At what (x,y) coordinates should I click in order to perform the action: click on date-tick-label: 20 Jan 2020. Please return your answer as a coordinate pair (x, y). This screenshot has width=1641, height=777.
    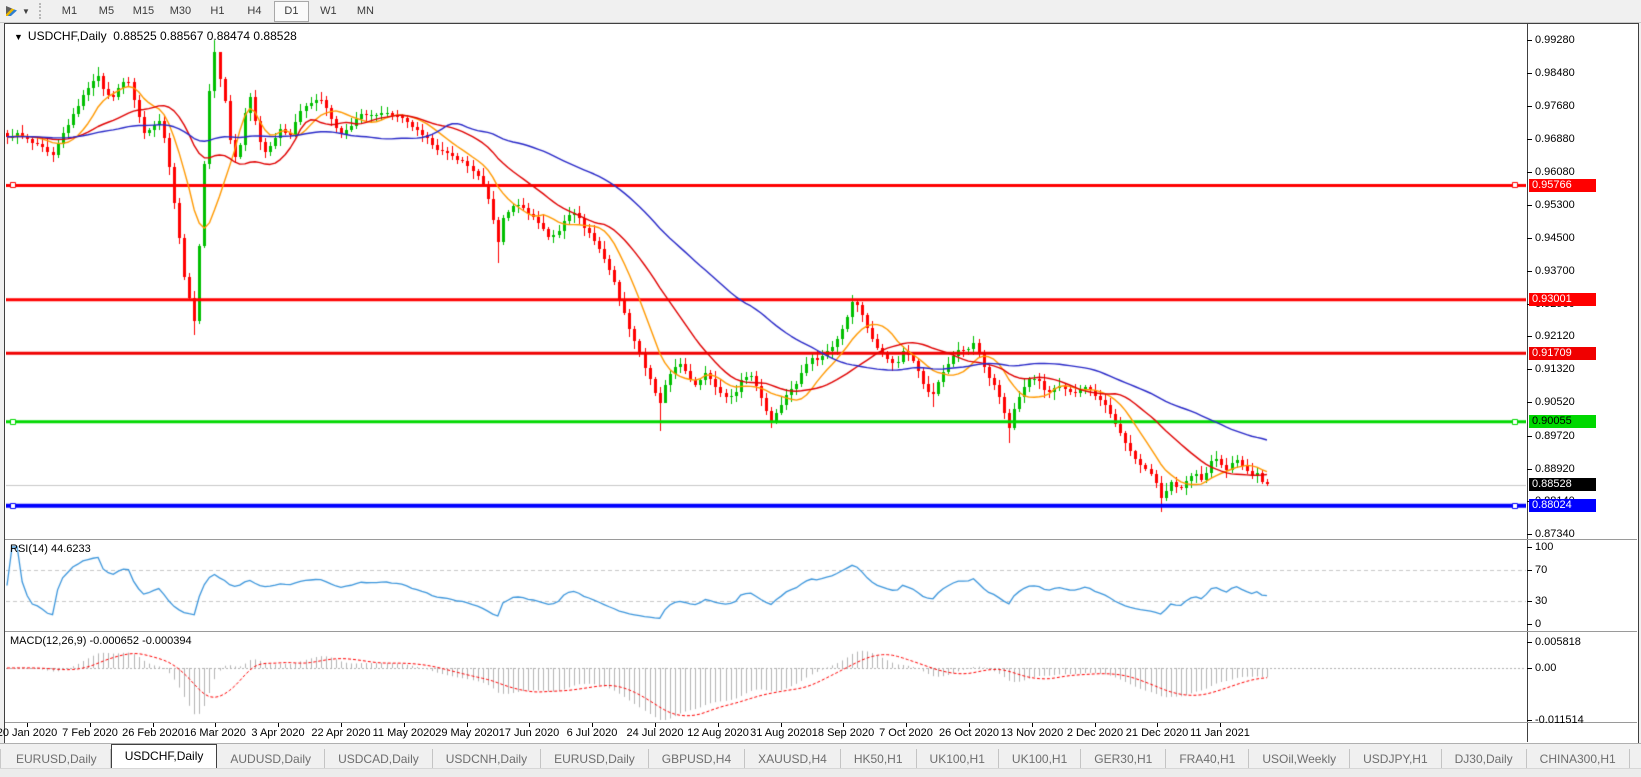
    Looking at the image, I should click on (29, 733).